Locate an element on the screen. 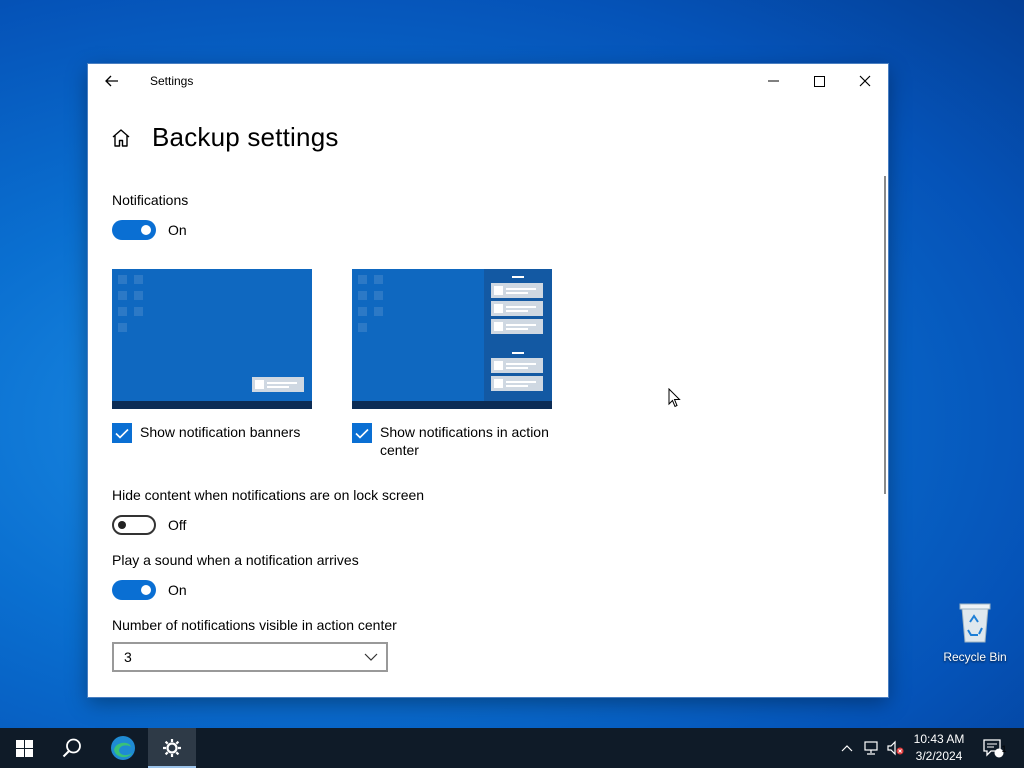 The image size is (1024, 768). title-bar: Settings is located at coordinates (488, 81).